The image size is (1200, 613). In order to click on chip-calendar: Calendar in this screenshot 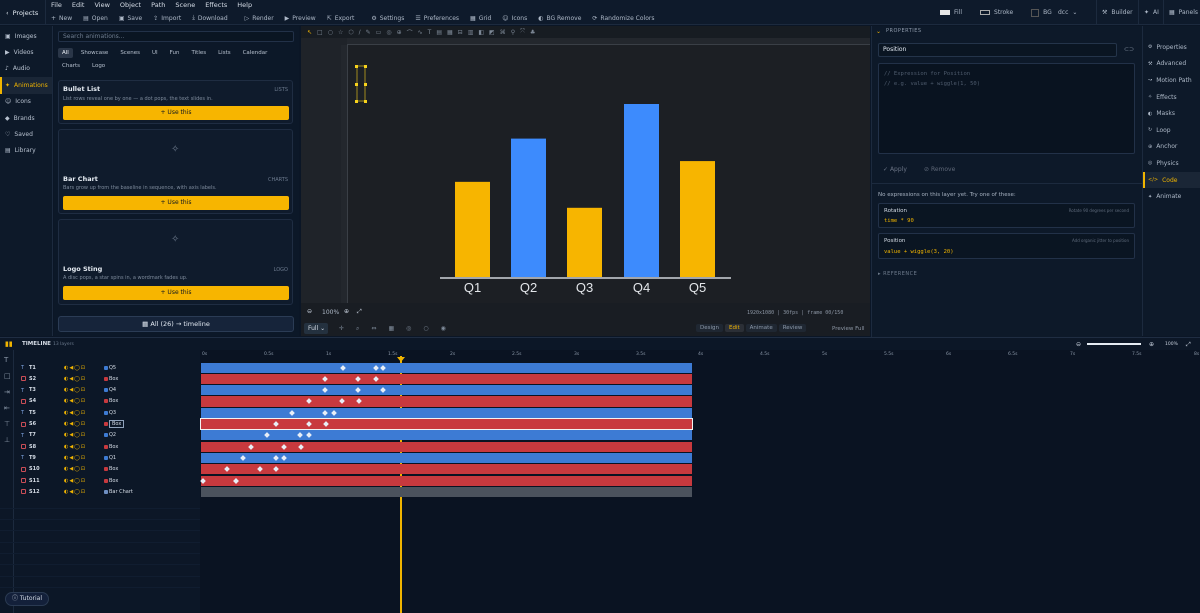, I will do `click(255, 53)`.